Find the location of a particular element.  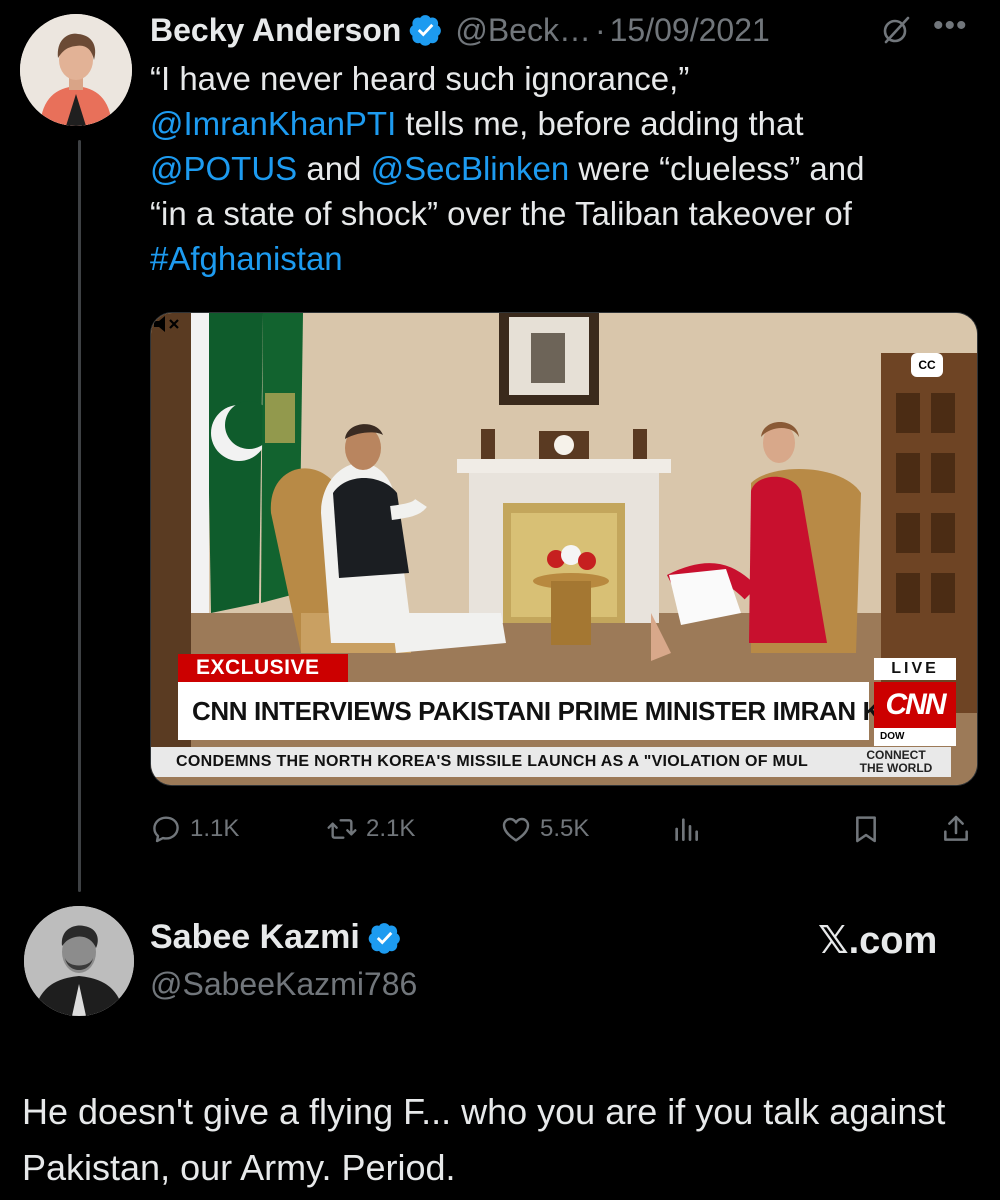

retweet-button: 2.1K is located at coordinates (370, 829).